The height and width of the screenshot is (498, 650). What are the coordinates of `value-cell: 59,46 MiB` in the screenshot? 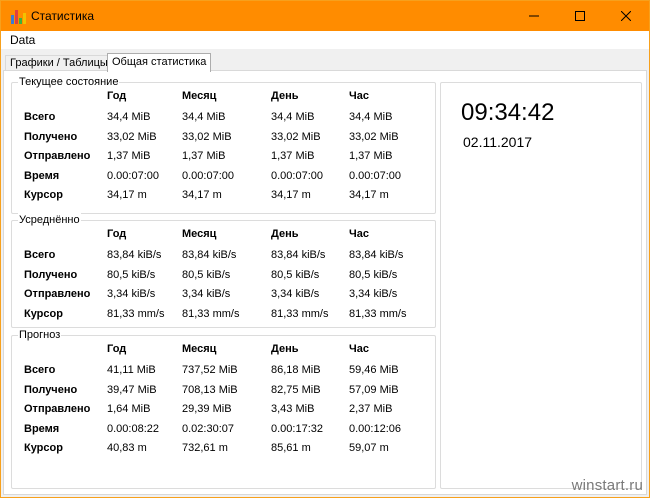 It's located at (374, 370).